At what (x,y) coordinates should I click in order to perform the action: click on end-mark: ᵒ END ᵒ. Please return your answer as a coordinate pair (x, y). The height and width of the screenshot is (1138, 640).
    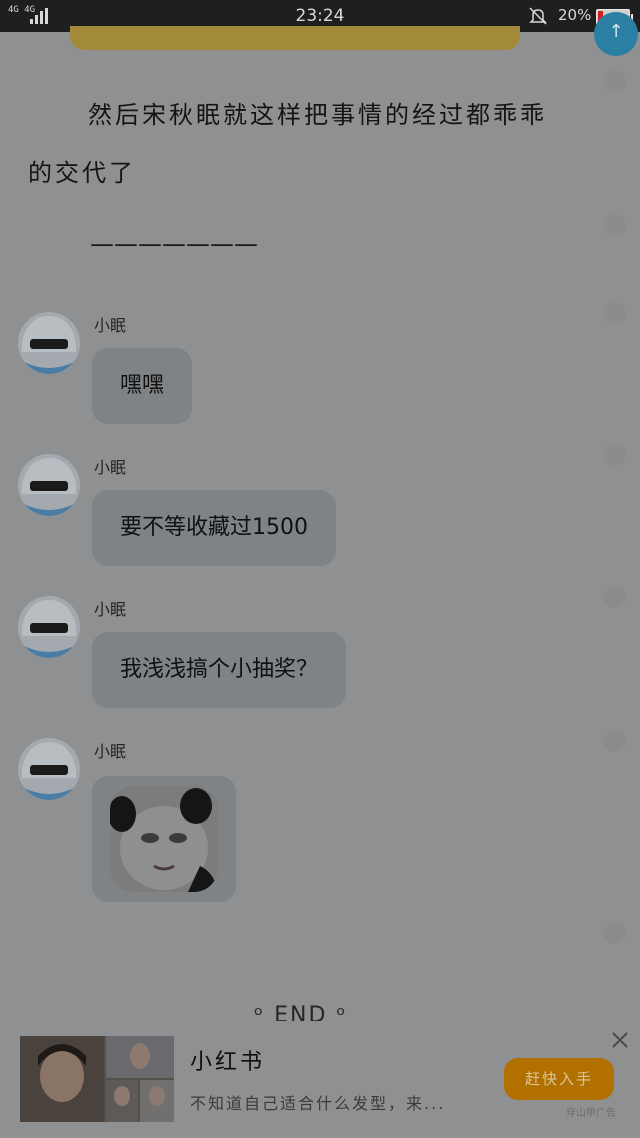
    Looking at the image, I should click on (314, 1012).